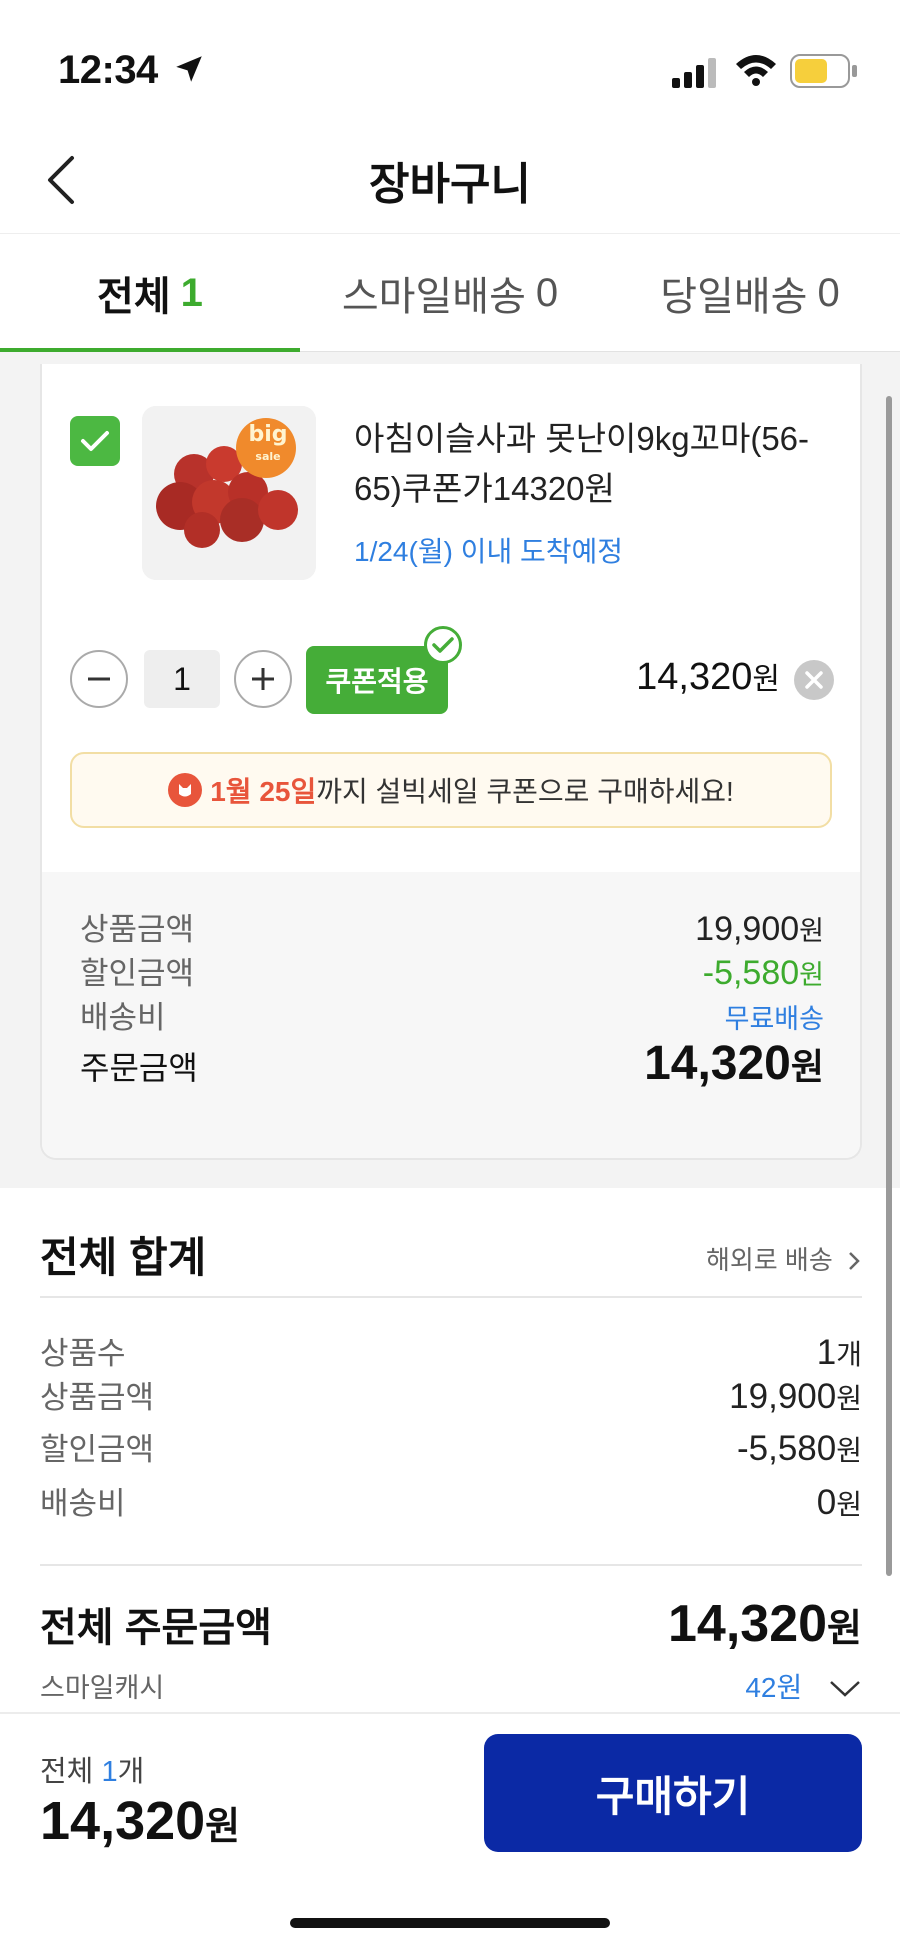 The image size is (900, 1948). I want to click on battery-icon, so click(823, 71).